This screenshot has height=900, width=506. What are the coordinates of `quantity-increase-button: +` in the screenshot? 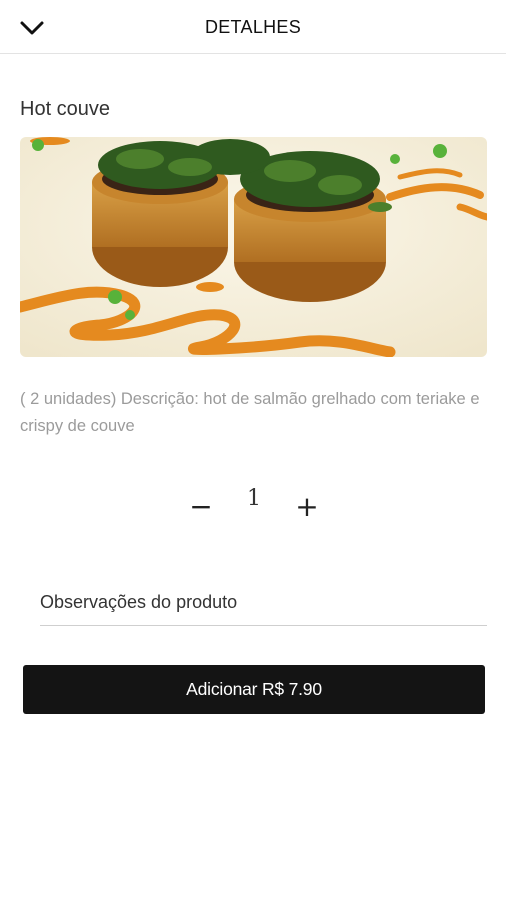 It's located at (307, 506).